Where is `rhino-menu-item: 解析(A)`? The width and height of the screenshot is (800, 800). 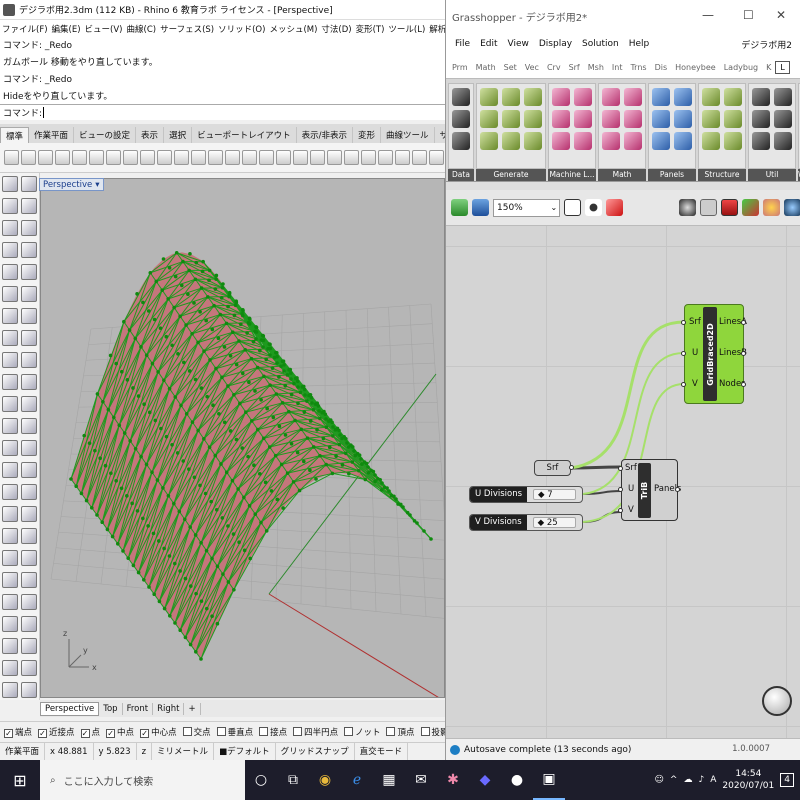
rhino-menu-item: 解析(A) is located at coordinates (436, 29).